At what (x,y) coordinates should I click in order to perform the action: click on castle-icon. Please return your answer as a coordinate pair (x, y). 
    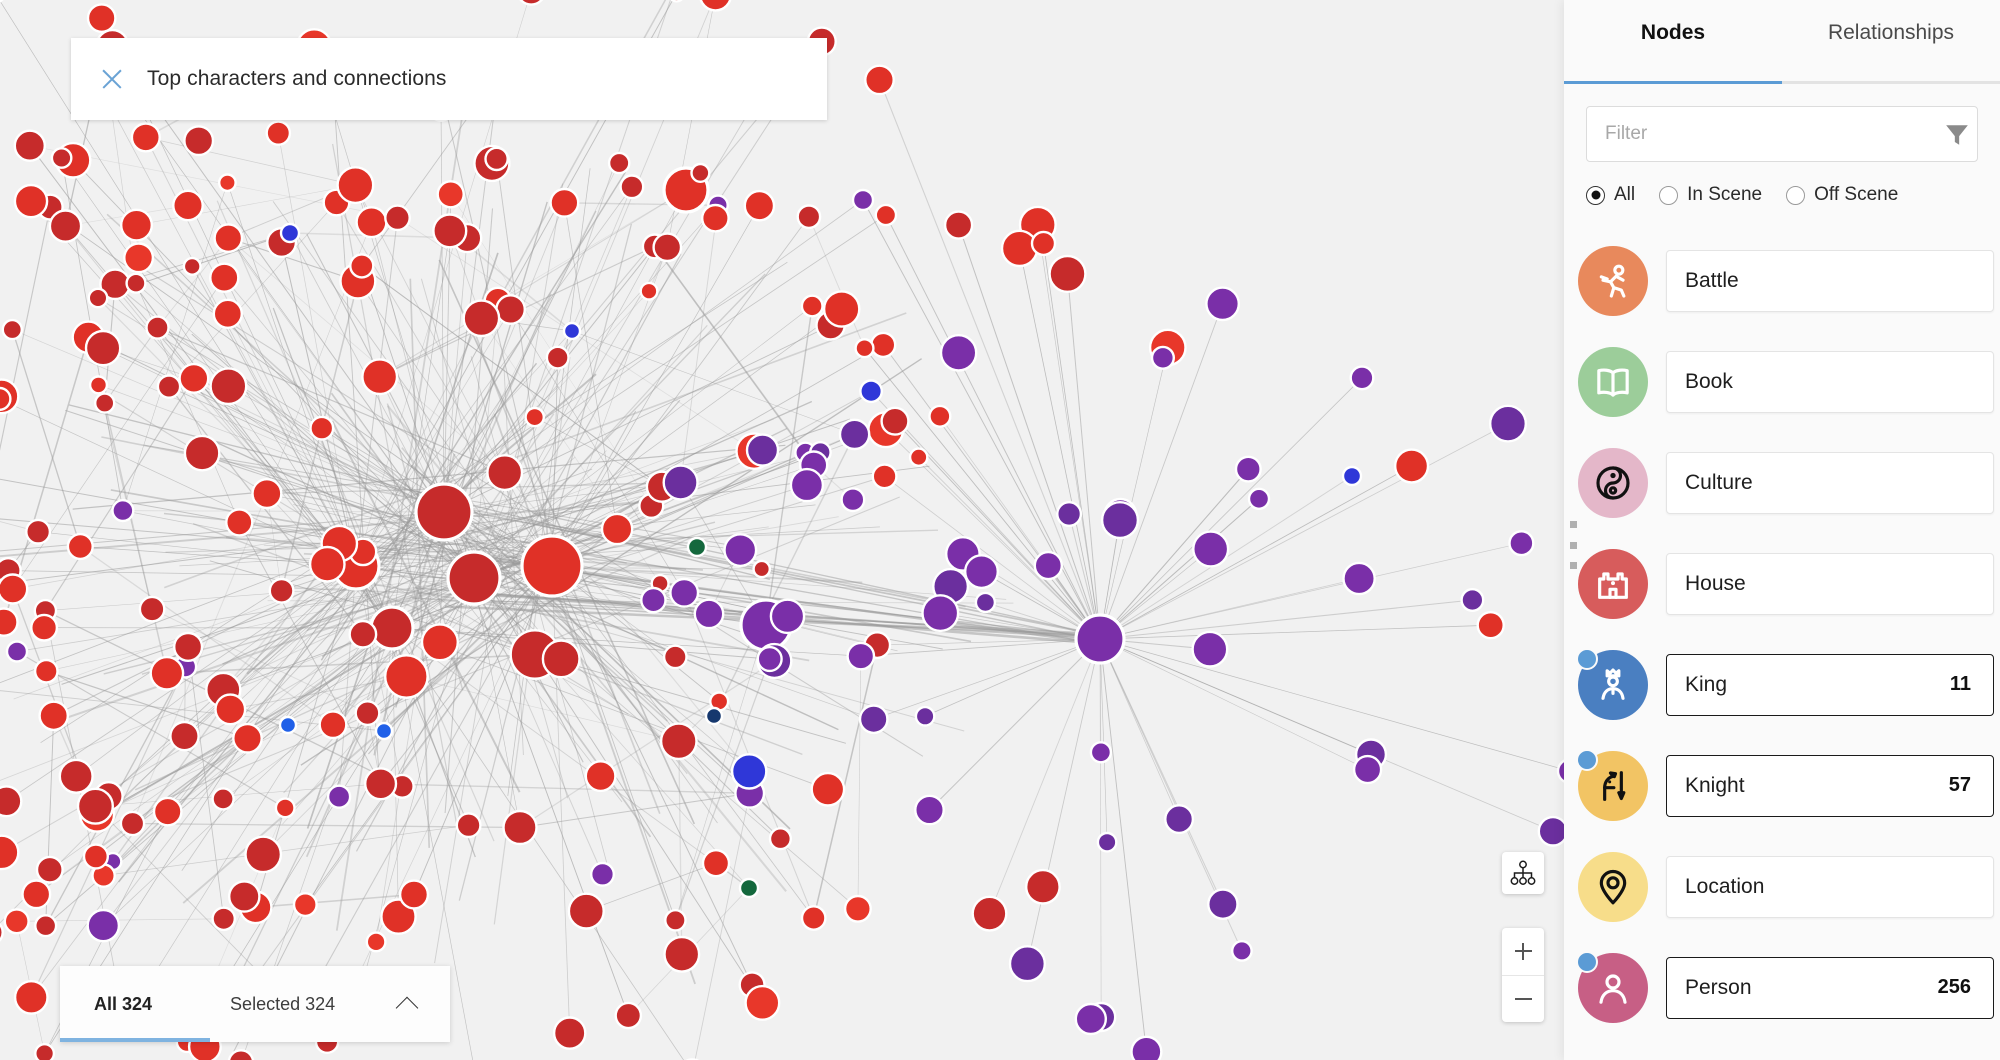
    Looking at the image, I should click on (1613, 583).